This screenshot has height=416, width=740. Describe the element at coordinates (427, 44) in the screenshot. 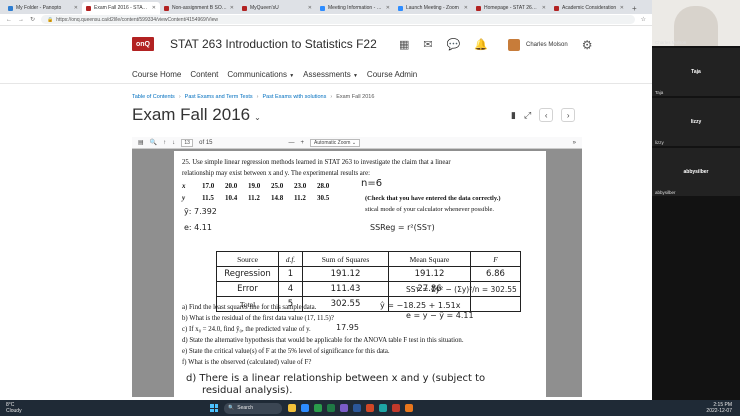

I see `mail-icon: ✉` at that location.